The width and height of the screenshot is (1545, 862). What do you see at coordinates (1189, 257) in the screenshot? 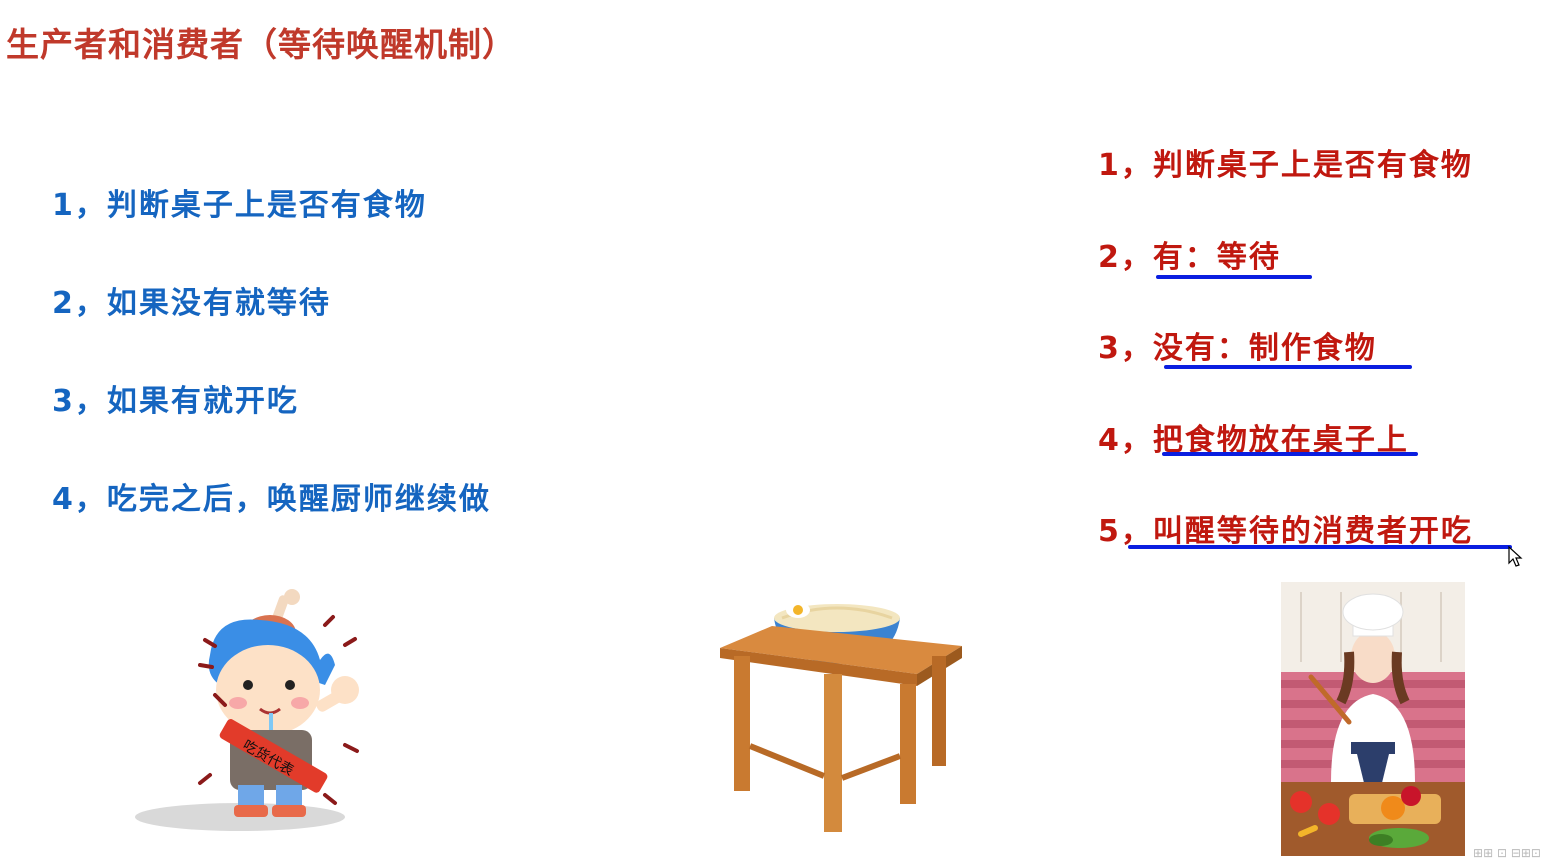
I see `producer-step-2: 2，有：等待` at bounding box center [1189, 257].